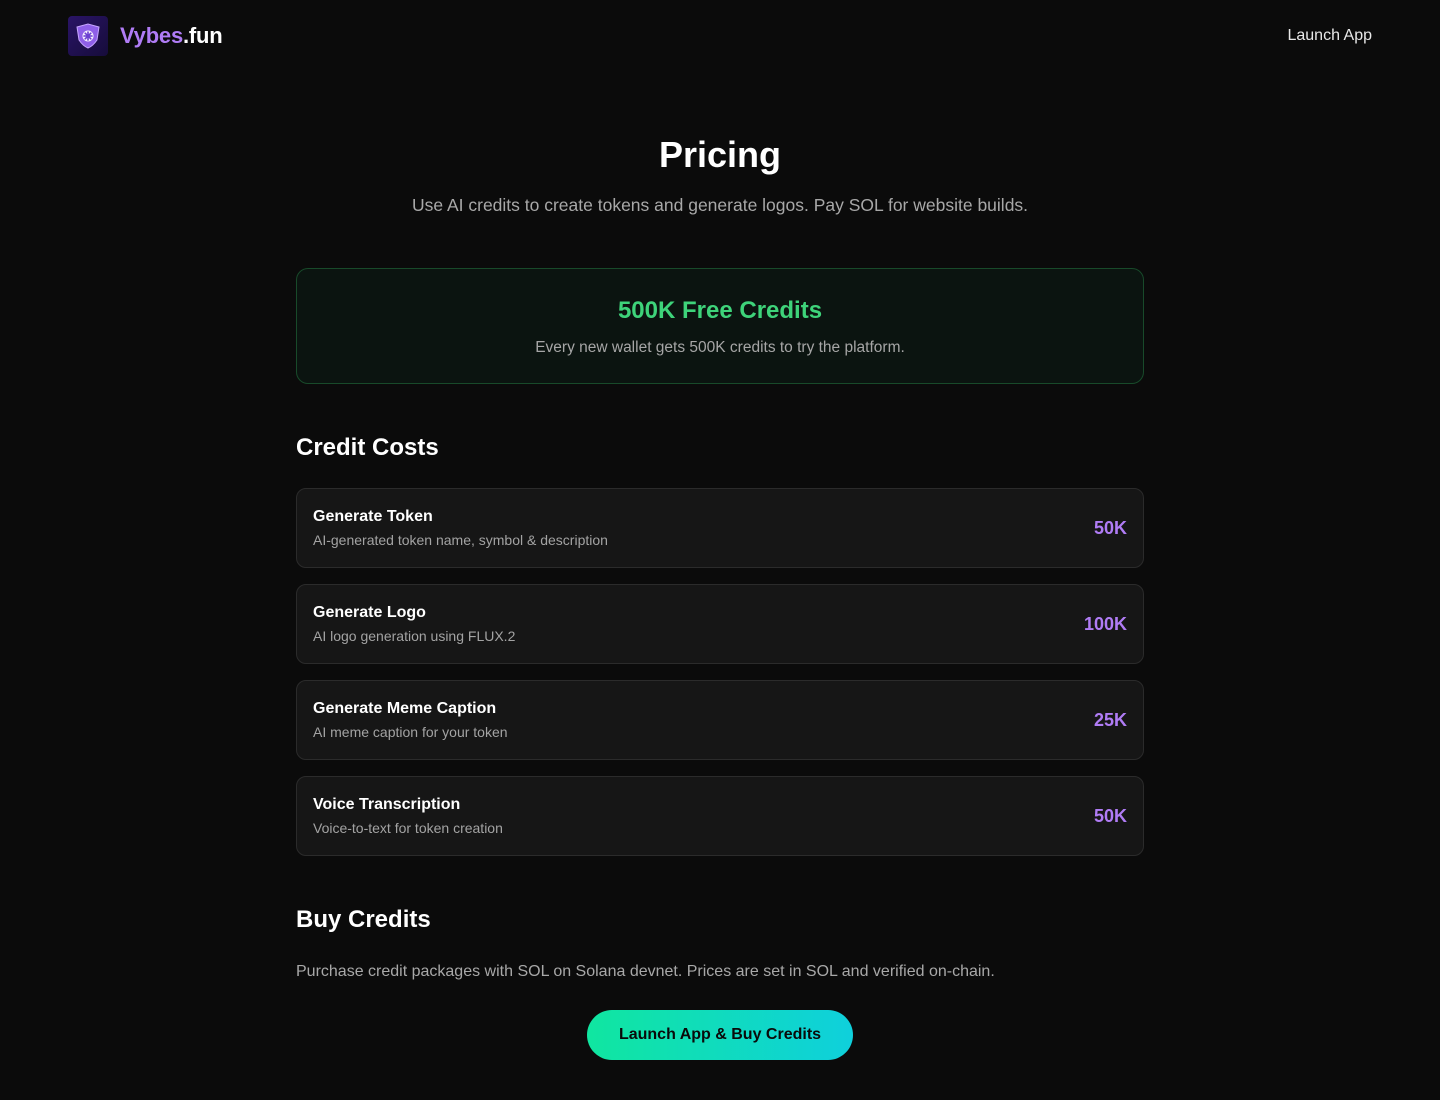  Describe the element at coordinates (373, 516) in the screenshot. I see `cost-name: Generate Token` at that location.